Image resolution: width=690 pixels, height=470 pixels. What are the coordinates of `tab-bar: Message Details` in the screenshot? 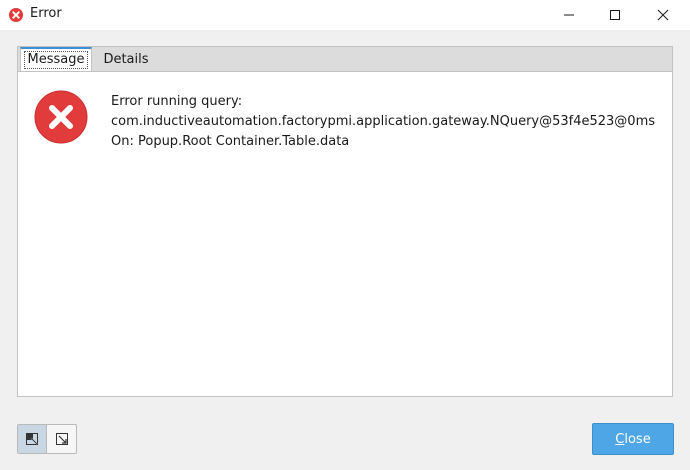 It's located at (345, 59).